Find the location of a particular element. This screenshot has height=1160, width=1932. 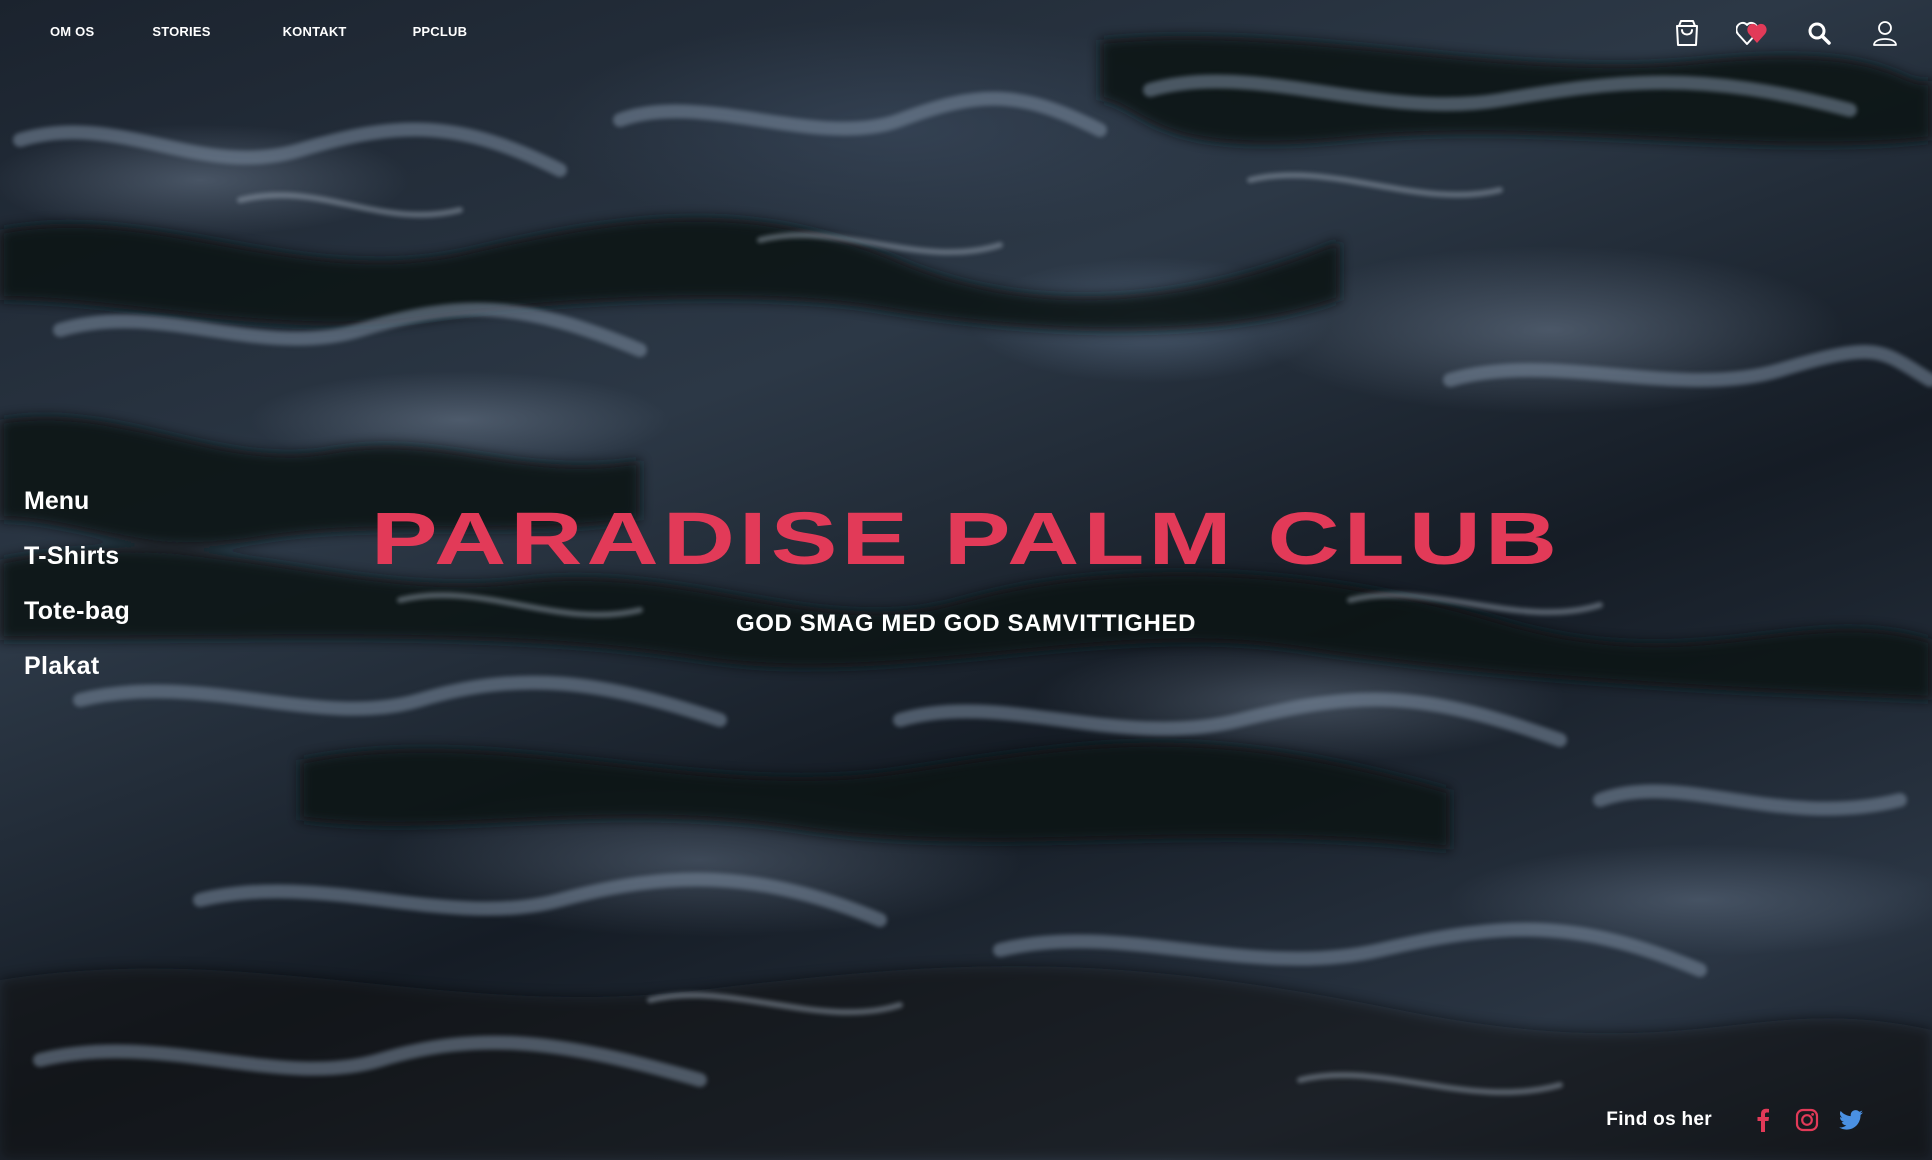

hero-title: PARADISE PALM CLUB is located at coordinates (966, 538).